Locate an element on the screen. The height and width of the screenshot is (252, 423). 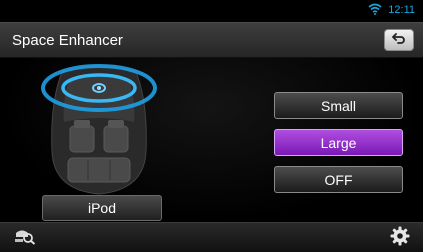
large-button: Large is located at coordinates (338, 142).